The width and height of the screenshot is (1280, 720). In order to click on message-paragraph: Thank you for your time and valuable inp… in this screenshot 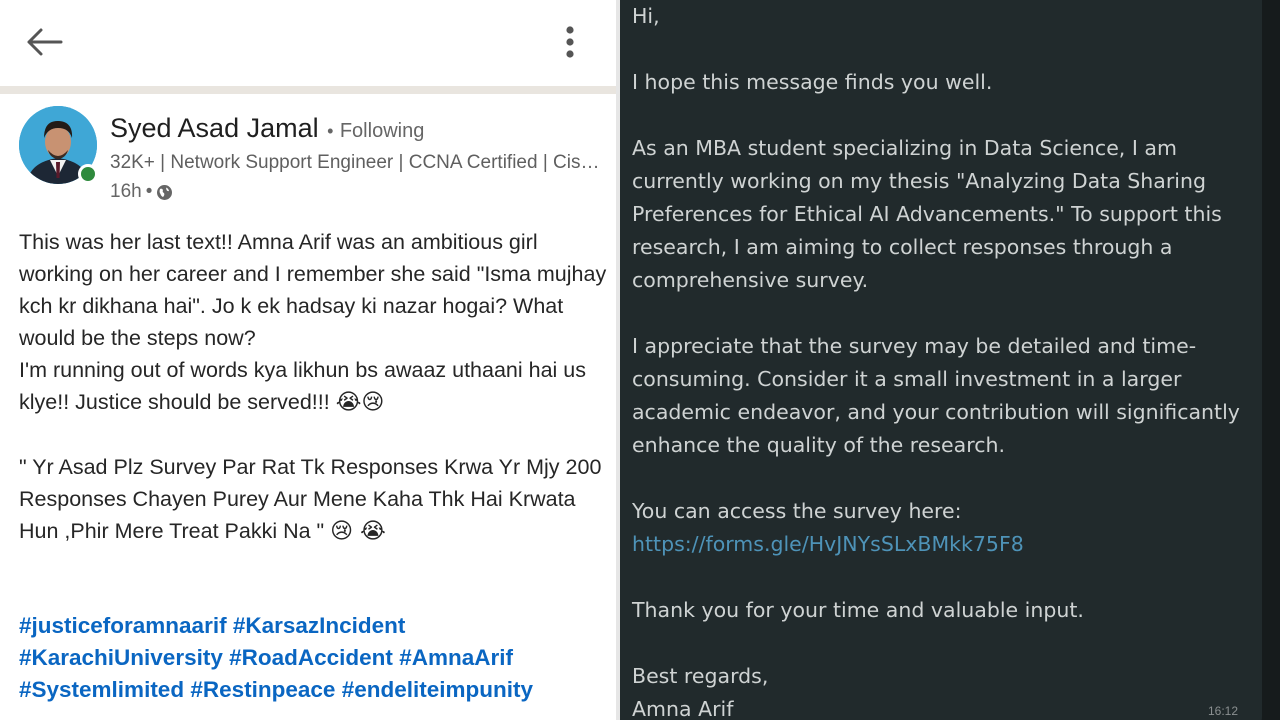, I will do `click(858, 610)`.